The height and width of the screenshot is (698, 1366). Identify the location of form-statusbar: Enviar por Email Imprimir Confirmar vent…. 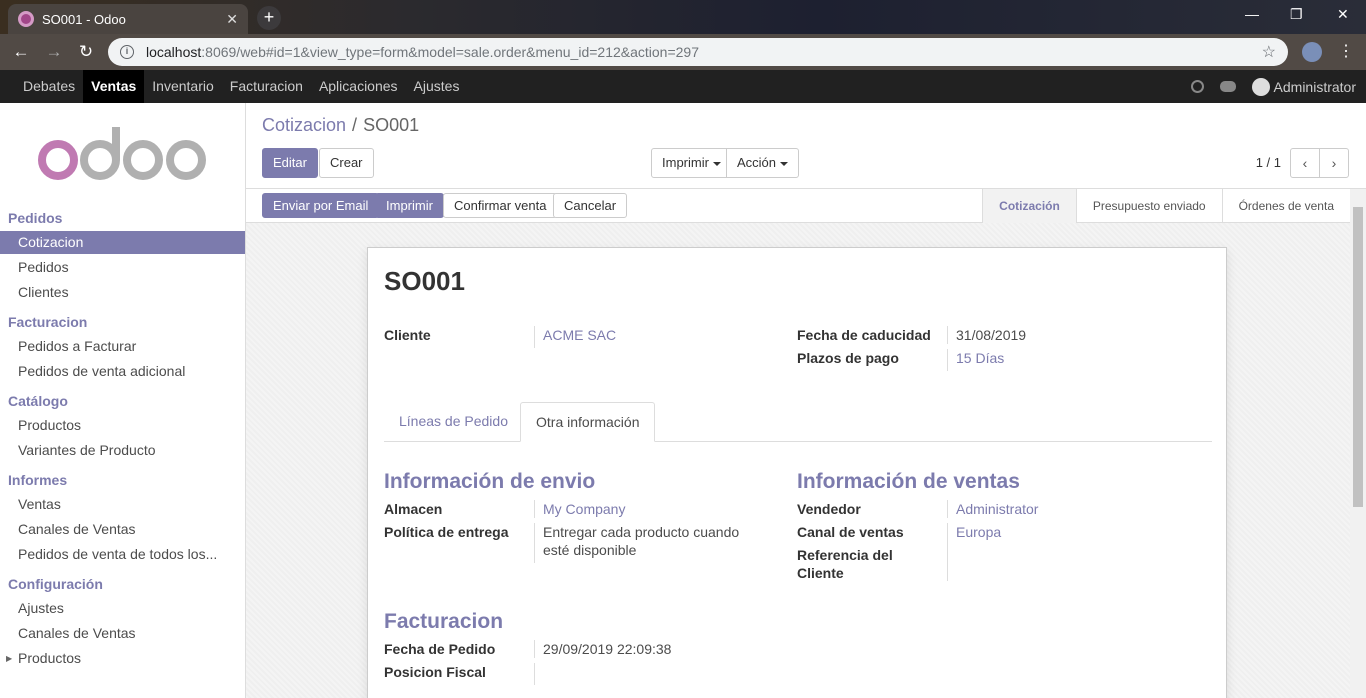
(798, 206).